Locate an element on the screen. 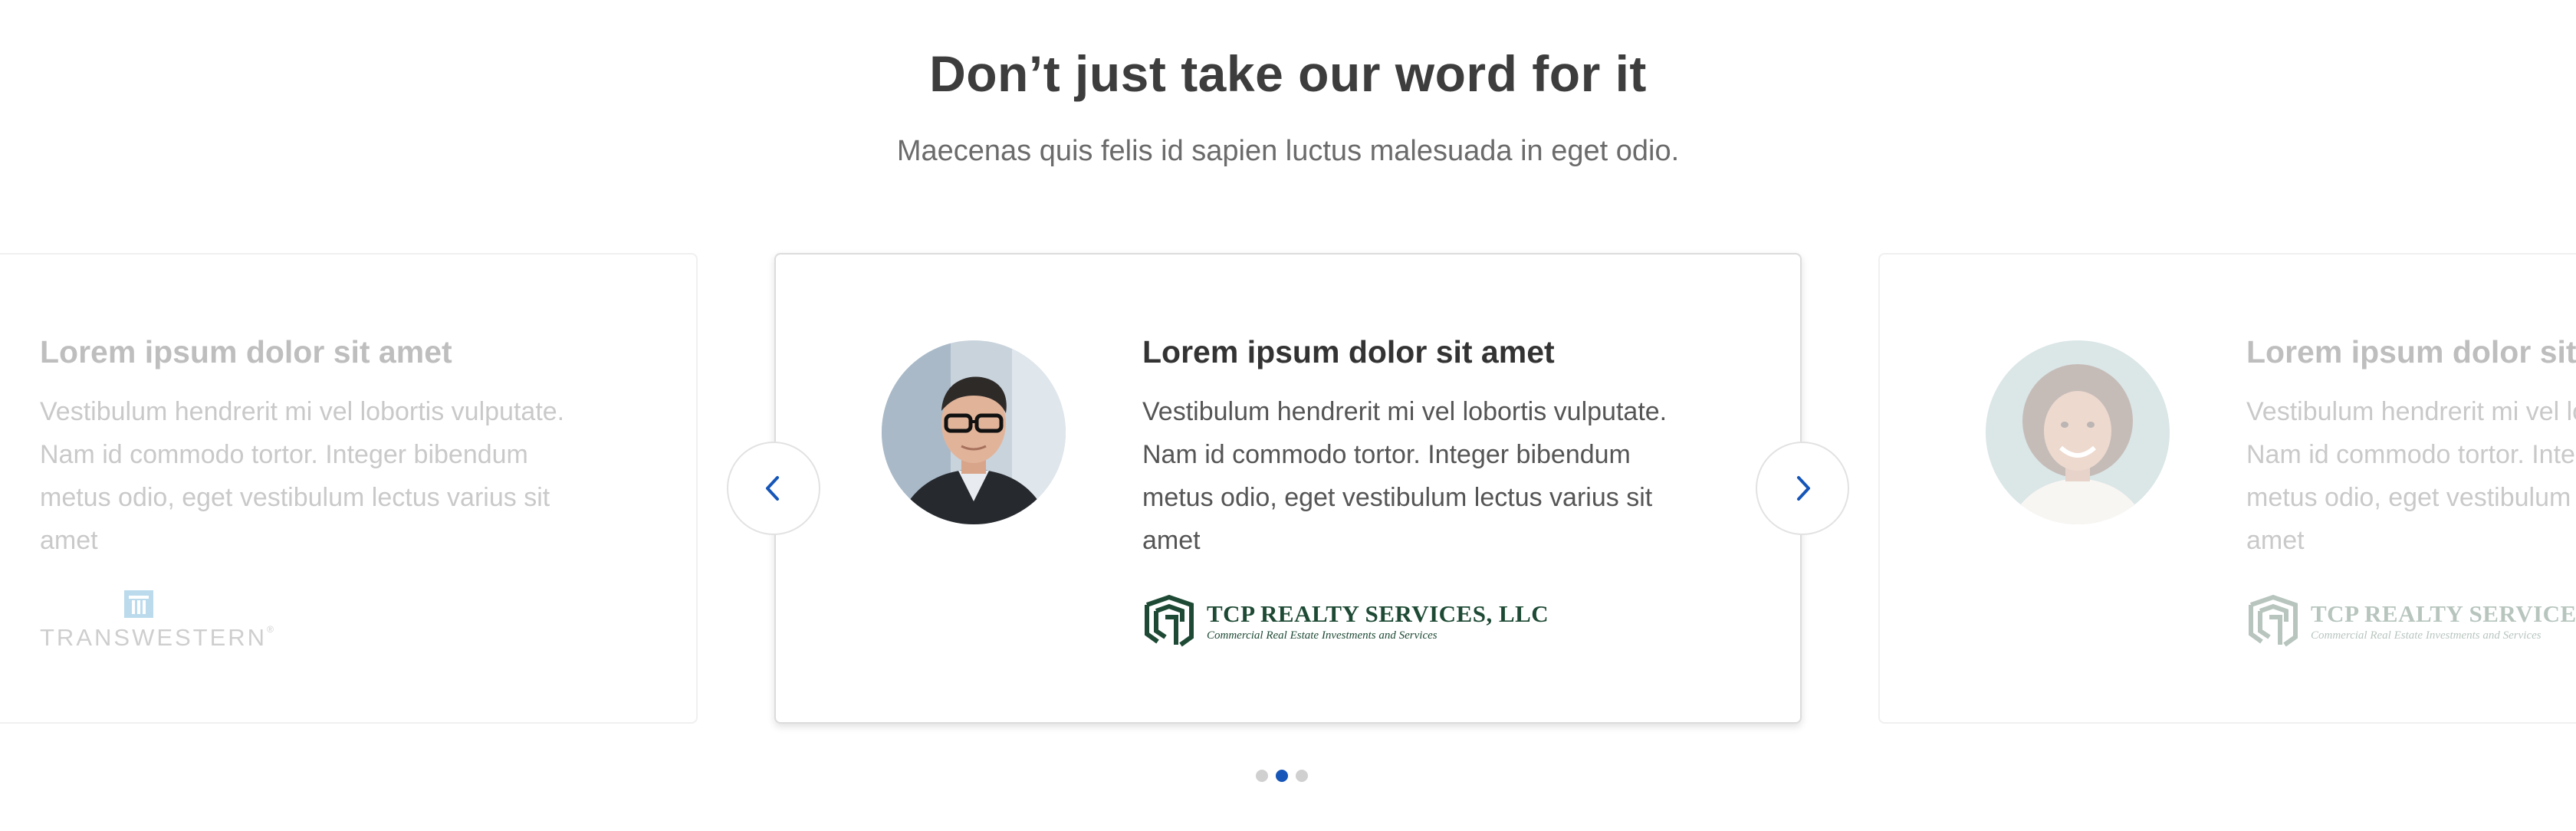 Image resolution: width=2576 pixels, height=831 pixels. woman-avatar is located at coordinates (2078, 432).